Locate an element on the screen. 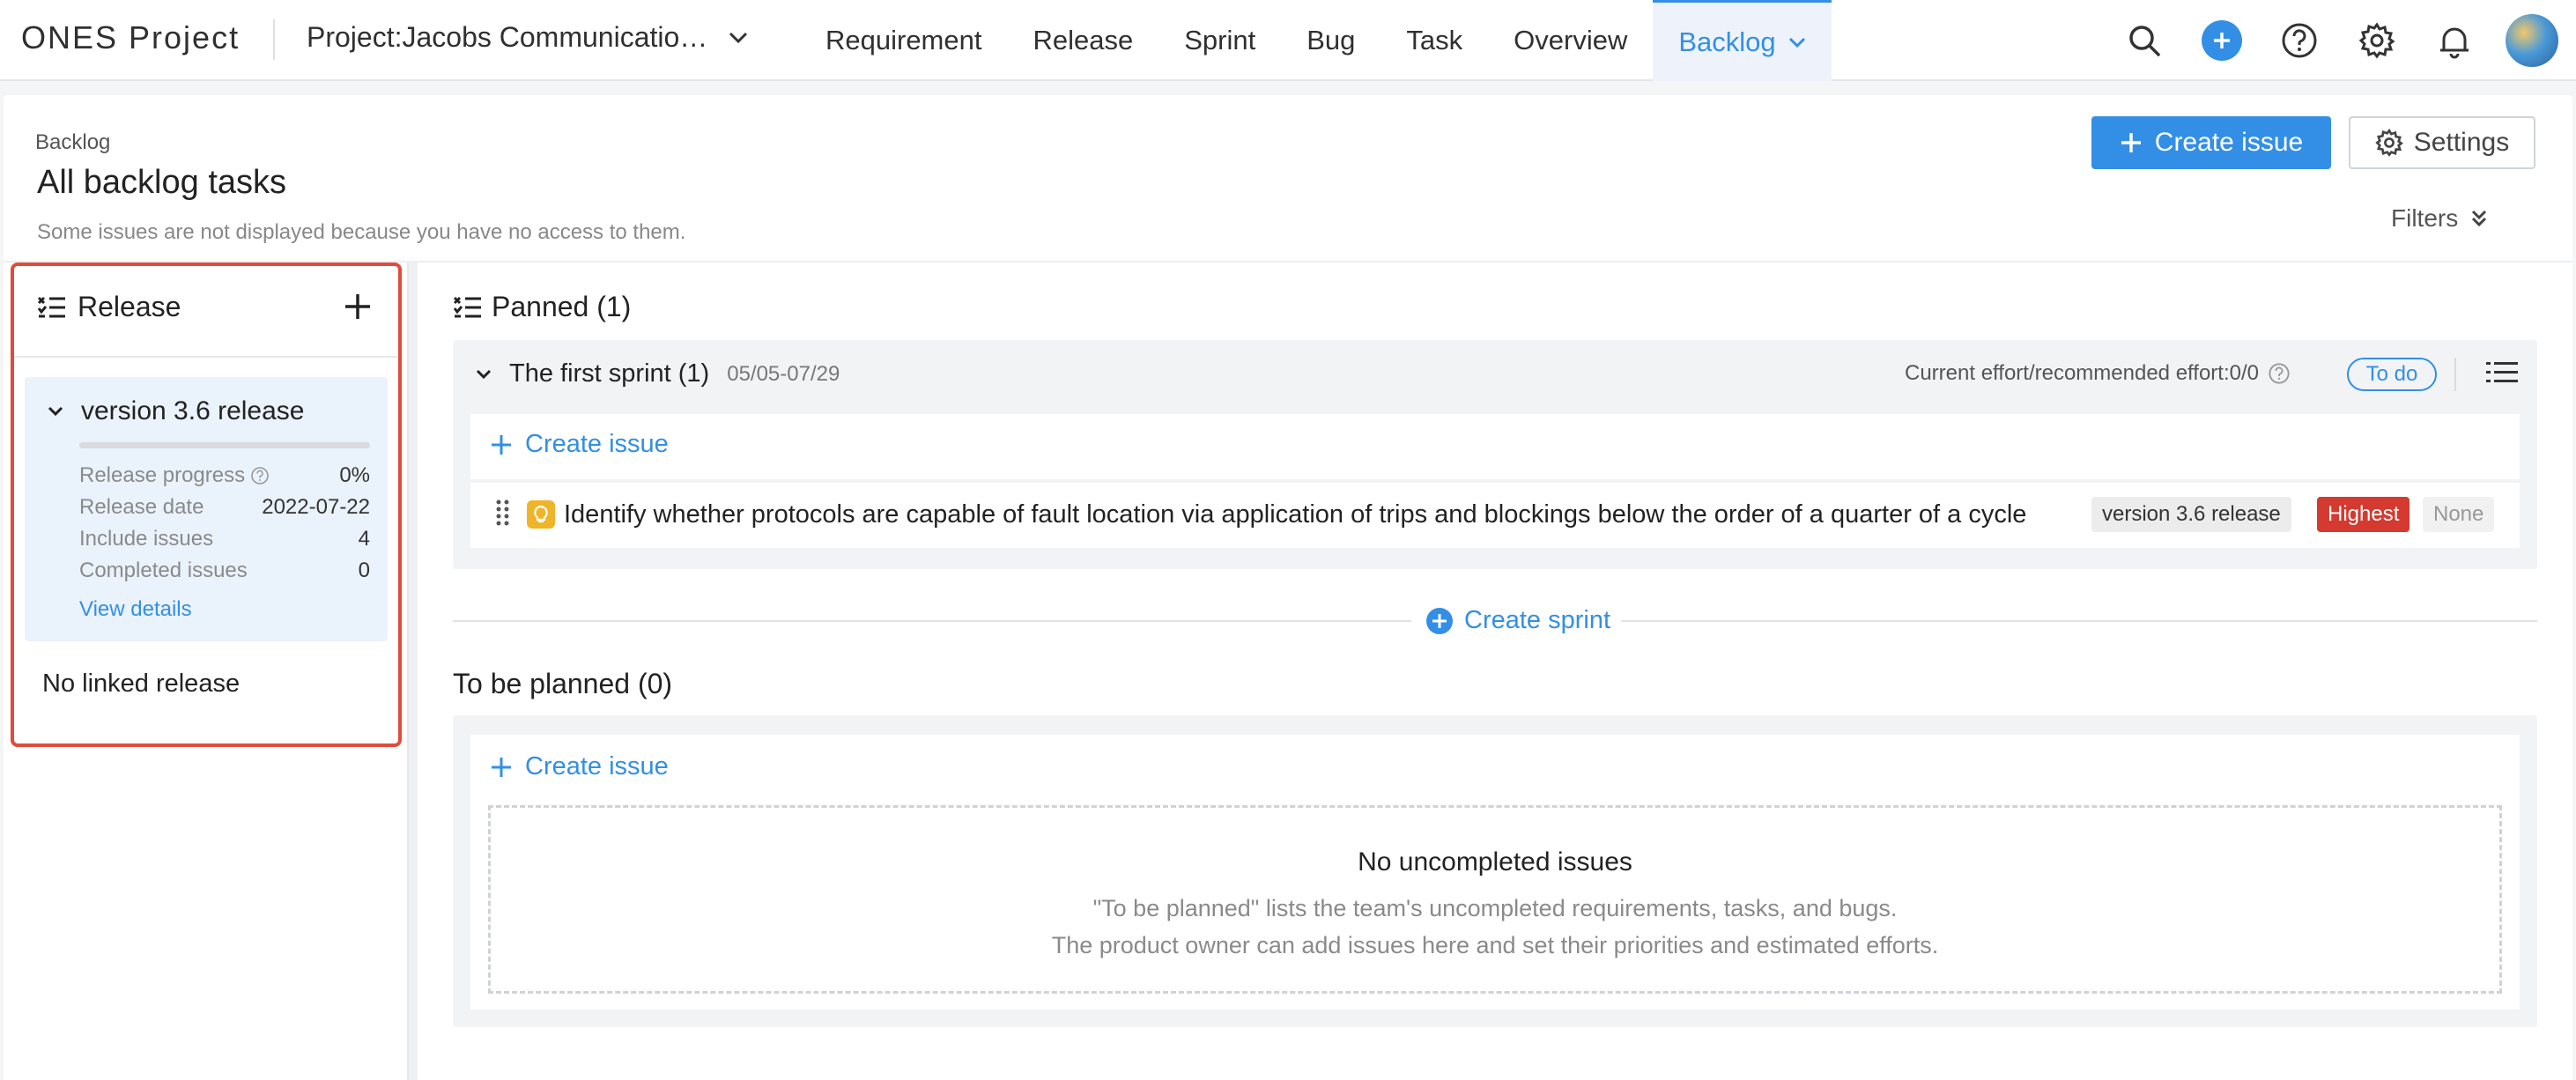  completed-issues-row: Completed issues 0 is located at coordinates (225, 570).